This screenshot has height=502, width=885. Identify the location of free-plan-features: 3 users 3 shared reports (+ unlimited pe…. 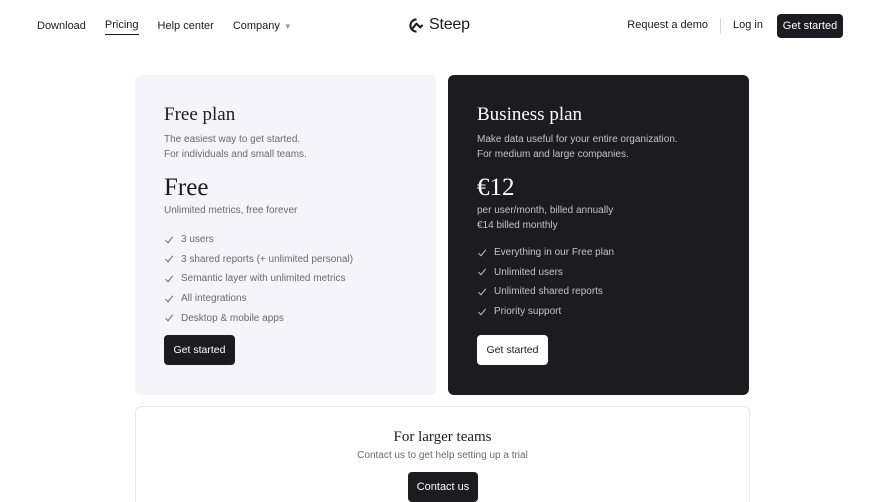
(285, 279).